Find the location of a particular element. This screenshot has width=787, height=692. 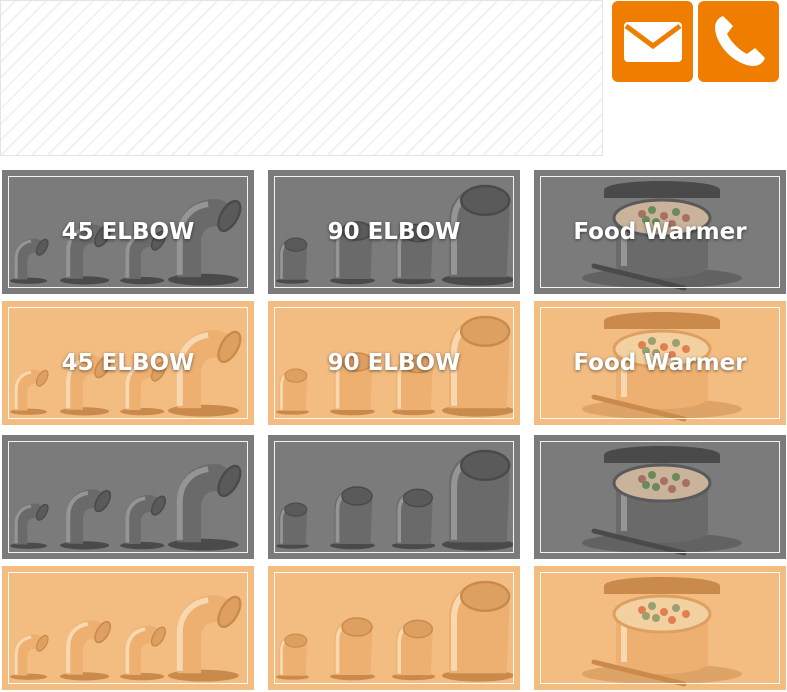

phone-icon is located at coordinates (739, 40).